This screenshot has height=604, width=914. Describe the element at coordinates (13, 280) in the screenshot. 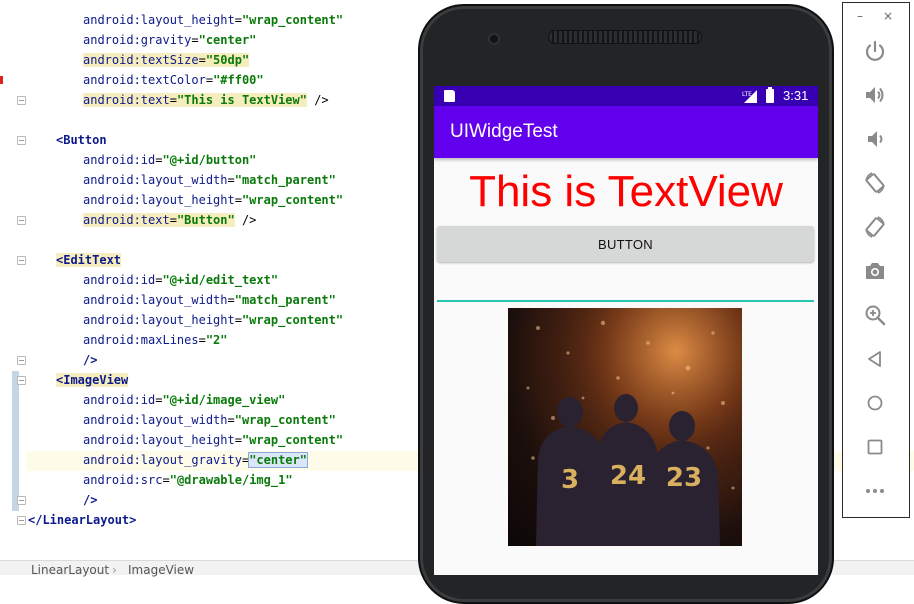

I see `editor-gutter` at that location.